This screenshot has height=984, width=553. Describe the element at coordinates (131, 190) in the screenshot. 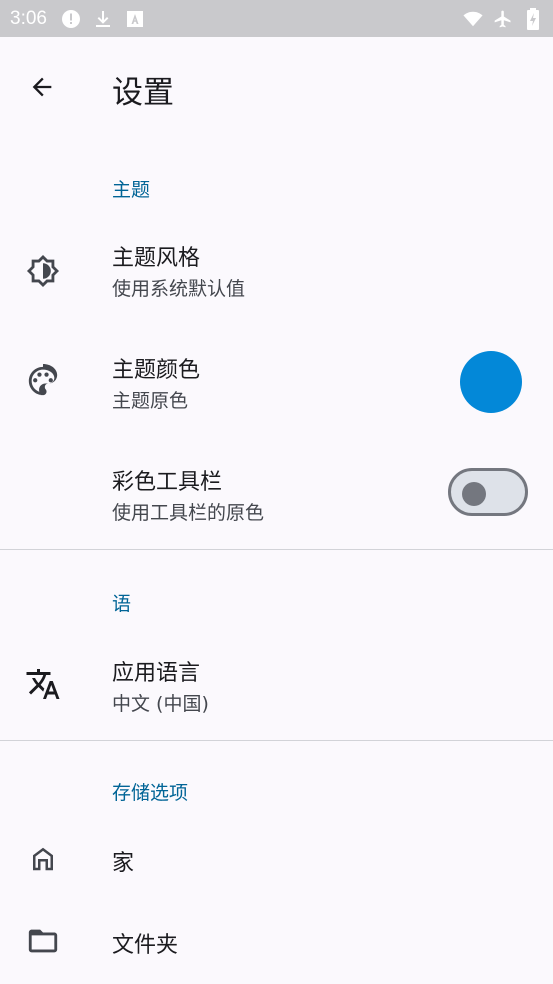

I see `section-header-theme: 主题` at that location.